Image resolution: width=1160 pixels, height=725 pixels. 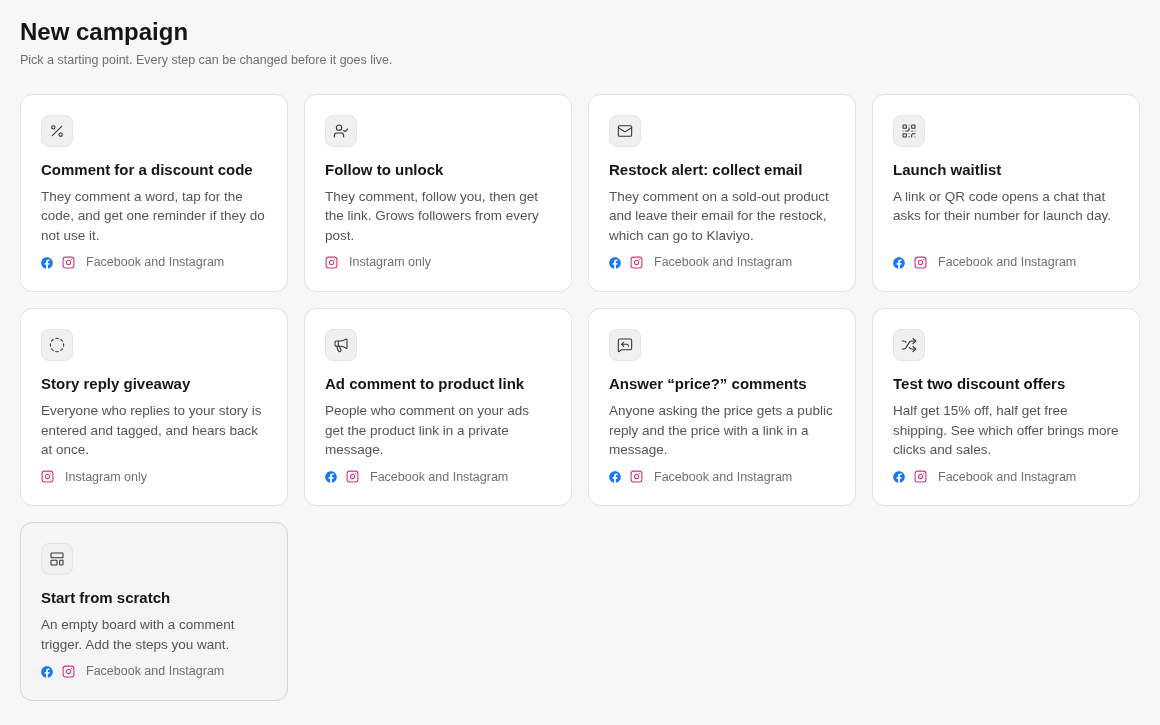 What do you see at coordinates (341, 345) in the screenshot?
I see `megaphone-icon` at bounding box center [341, 345].